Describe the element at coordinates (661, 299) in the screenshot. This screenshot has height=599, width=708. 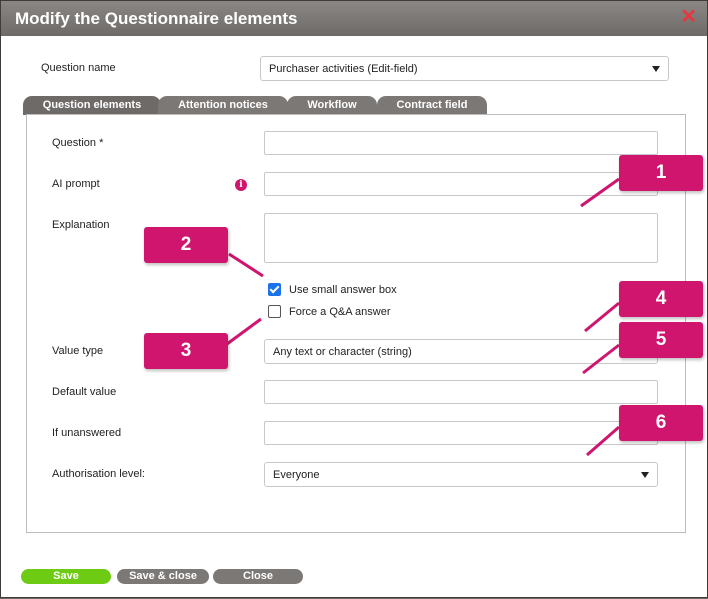
I see `callout-4: 4` at that location.